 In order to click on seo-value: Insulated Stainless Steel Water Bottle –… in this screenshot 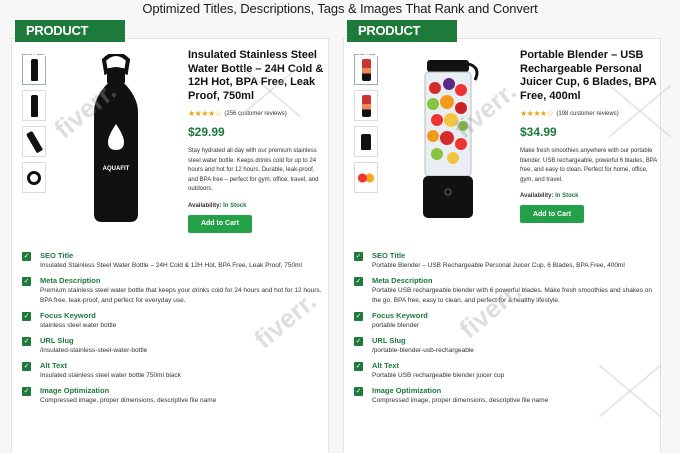, I will do `click(171, 265)`.